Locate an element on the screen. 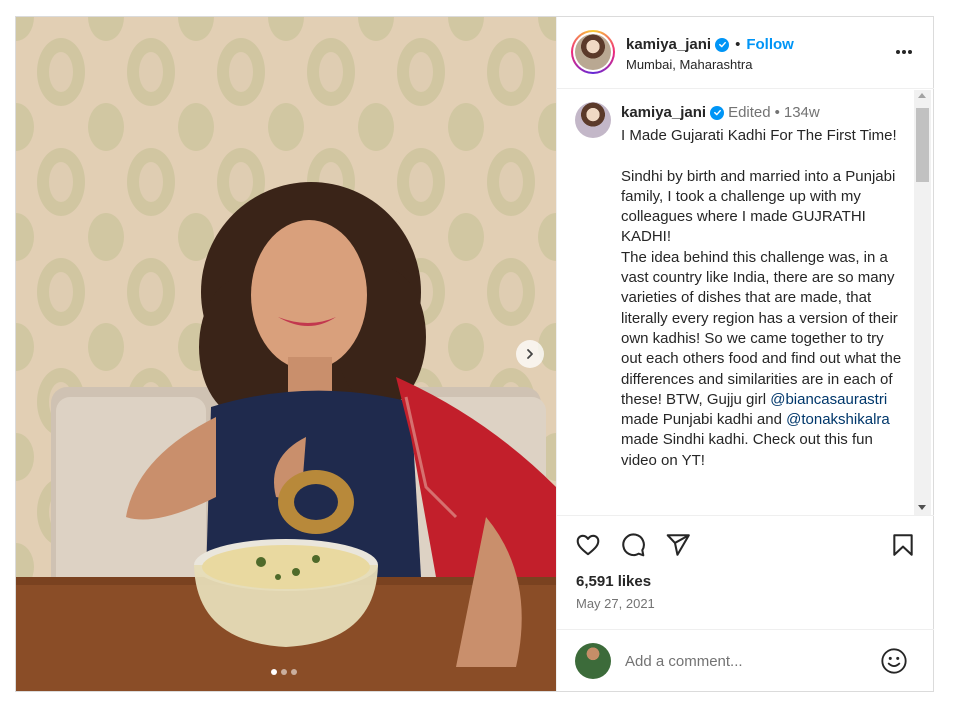 The image size is (974, 716). scroll-up-arrow-icon is located at coordinates (922, 95).